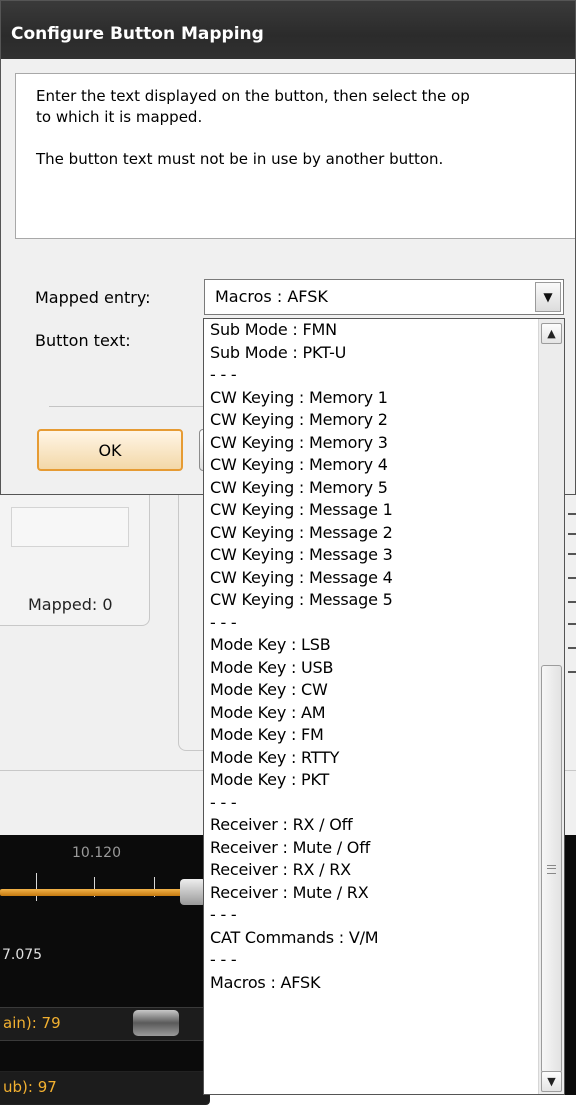 The width and height of the screenshot is (576, 1105). Describe the element at coordinates (93, 297) in the screenshot. I see `mapped-entry-label: Mapped entry:` at that location.